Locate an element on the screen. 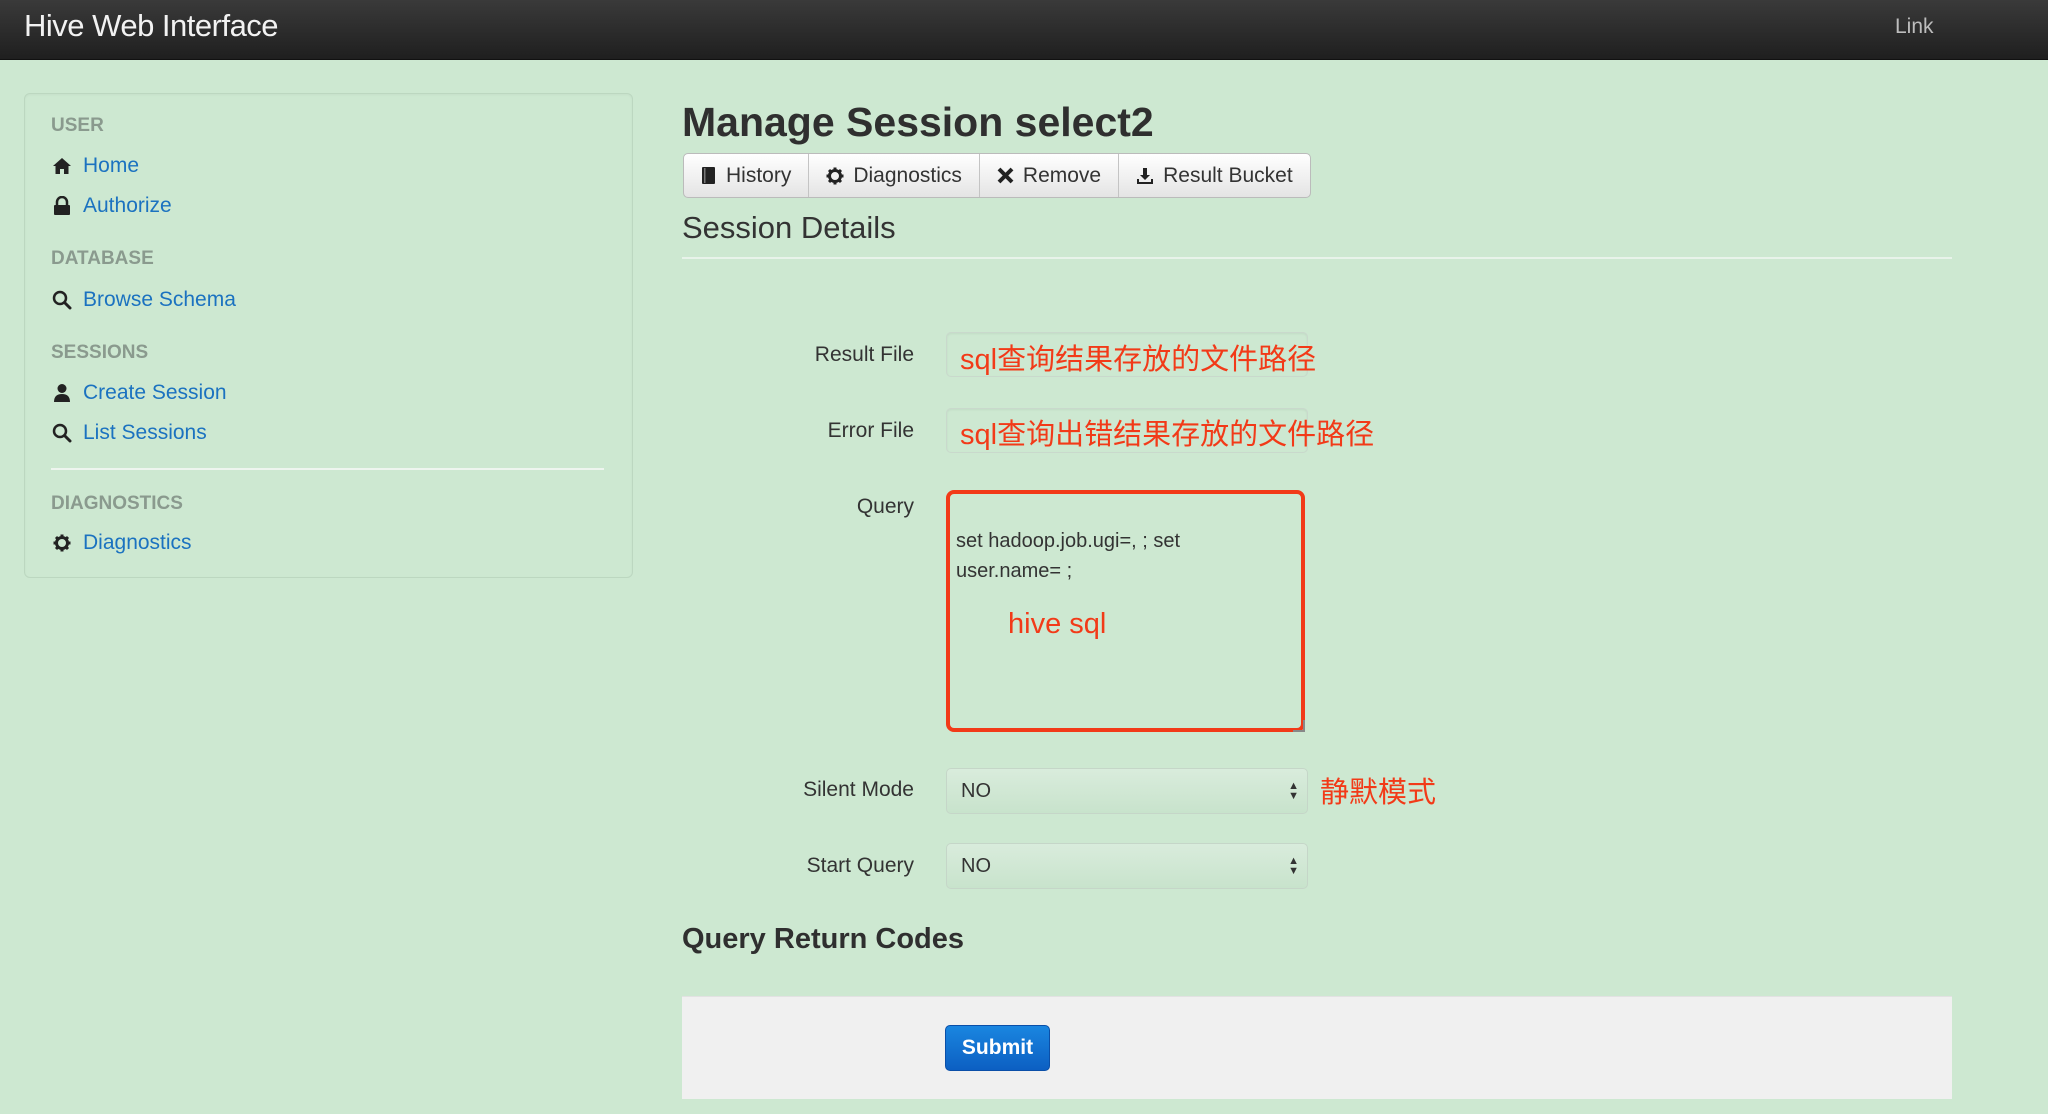  sidebar-divider is located at coordinates (327, 469).